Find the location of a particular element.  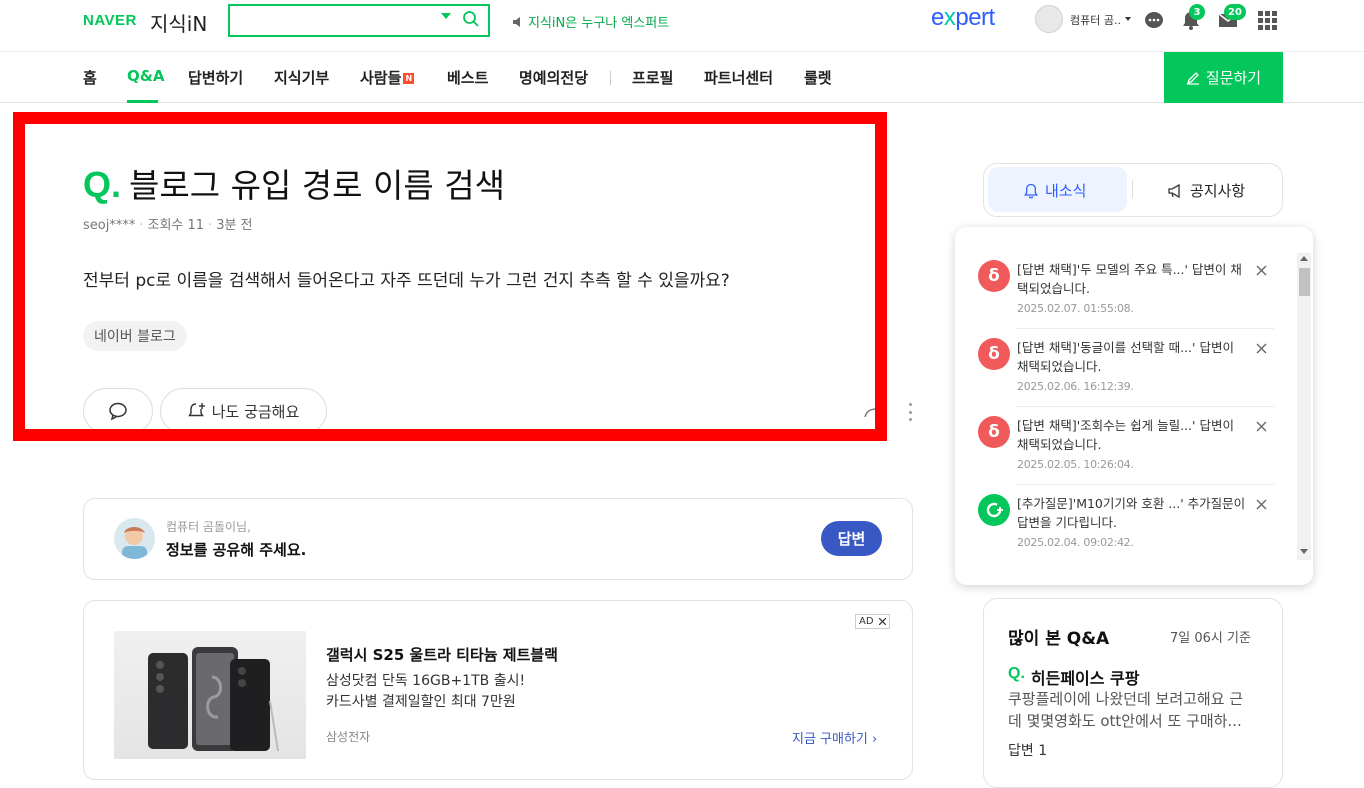

pencil-icon is located at coordinates (1192, 78).